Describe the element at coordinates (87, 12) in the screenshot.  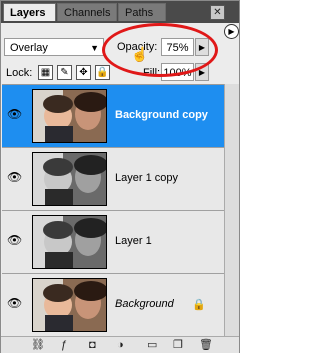
I see `tab-channels: Channels` at that location.